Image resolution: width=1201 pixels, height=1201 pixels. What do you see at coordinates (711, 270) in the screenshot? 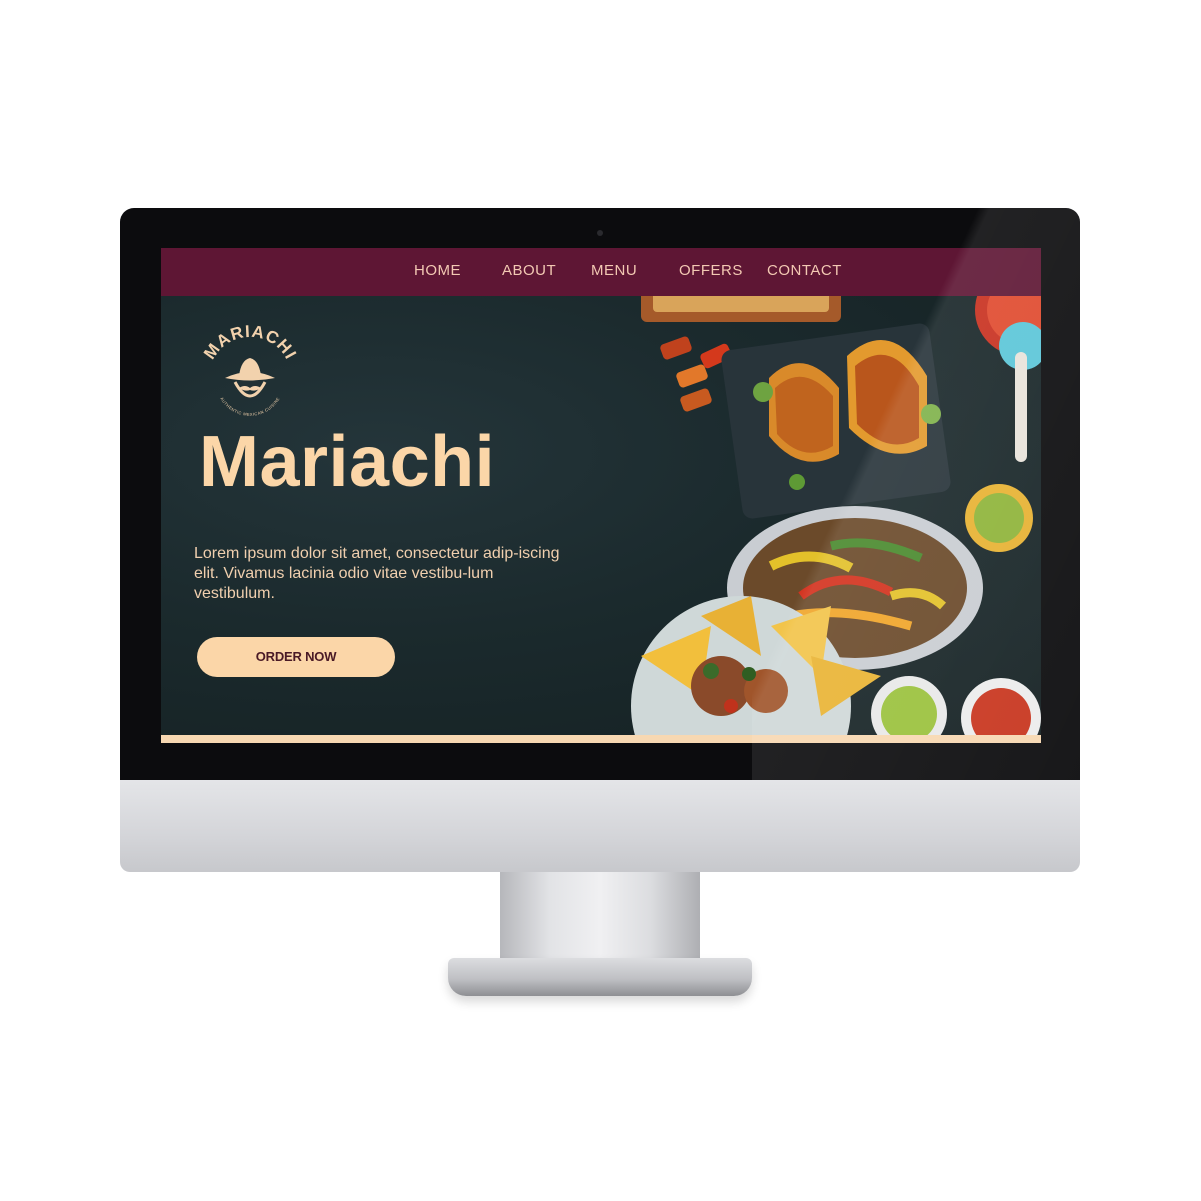
I see `nav-offers: OFFERS` at bounding box center [711, 270].